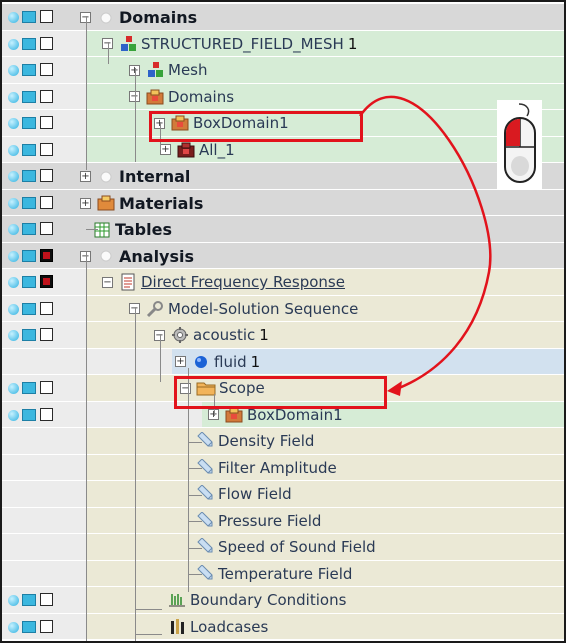  I want to click on drag-arrow, so click(425, 245).